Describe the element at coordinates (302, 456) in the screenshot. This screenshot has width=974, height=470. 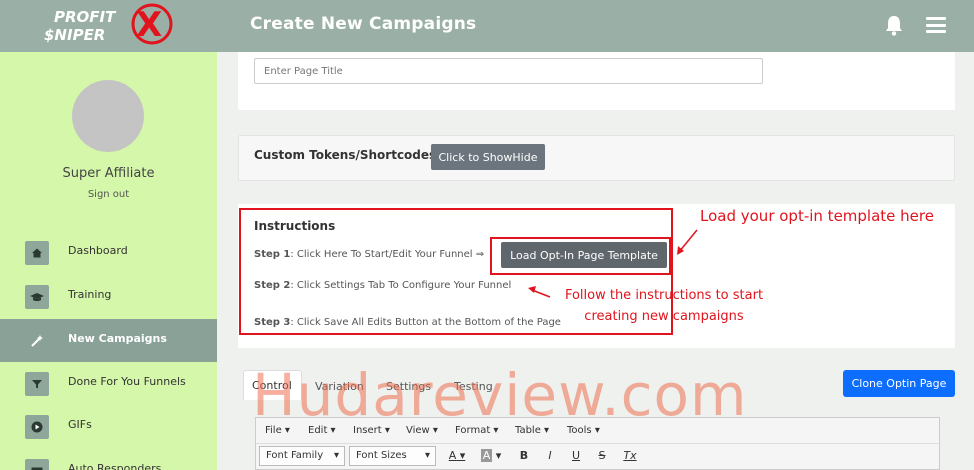
I see `font-family-select: Font Family ▾` at that location.